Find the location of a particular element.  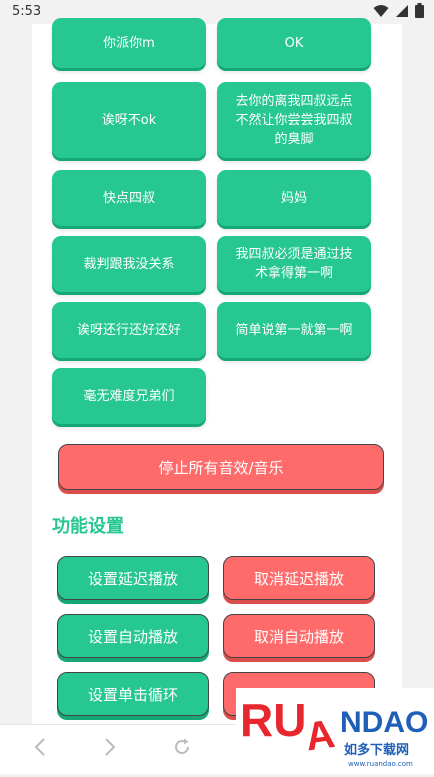

sound-button-label: 诶呀不ok is located at coordinates (129, 120).